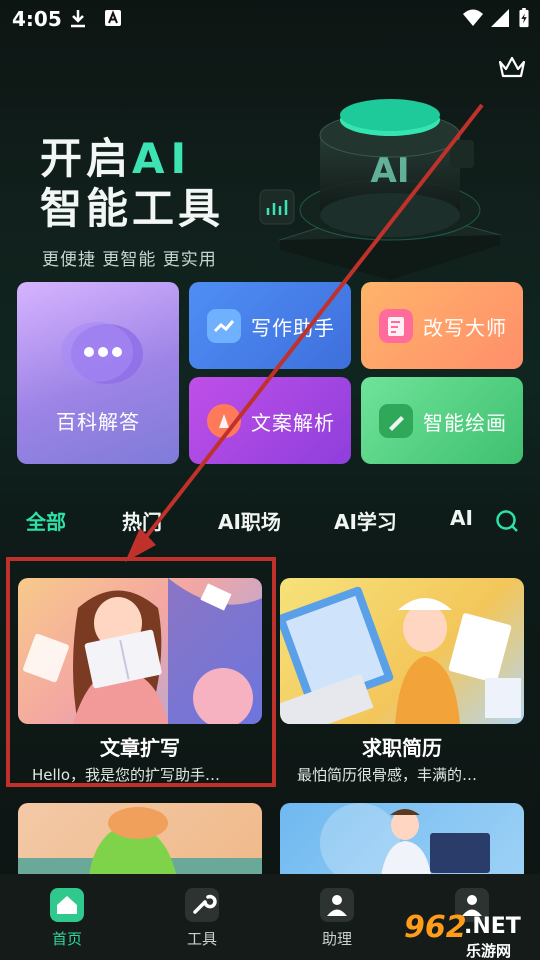  Describe the element at coordinates (98, 422) in the screenshot. I see `tool-label: 百科解答` at that location.